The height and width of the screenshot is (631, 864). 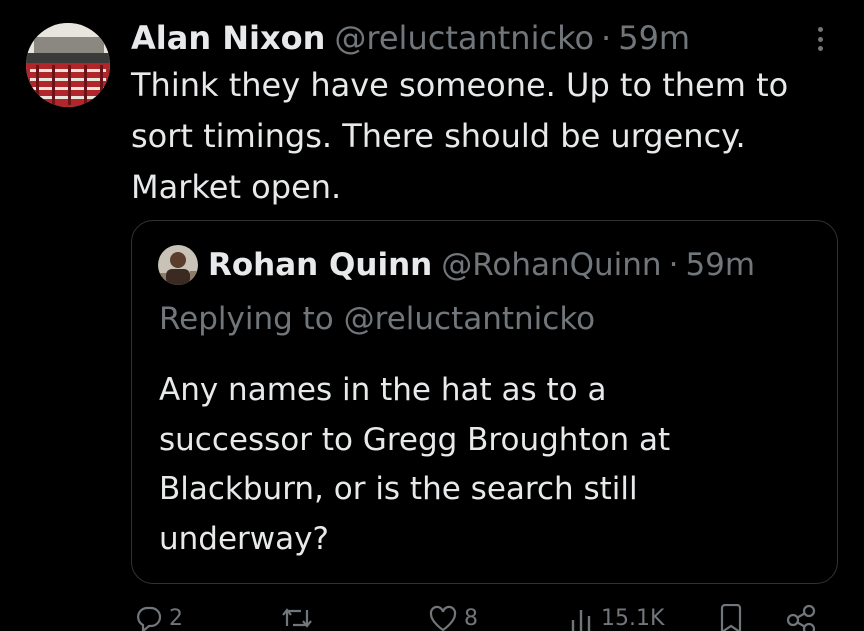 What do you see at coordinates (236, 187) in the screenshot?
I see `tweet-text-line: Market open.` at bounding box center [236, 187].